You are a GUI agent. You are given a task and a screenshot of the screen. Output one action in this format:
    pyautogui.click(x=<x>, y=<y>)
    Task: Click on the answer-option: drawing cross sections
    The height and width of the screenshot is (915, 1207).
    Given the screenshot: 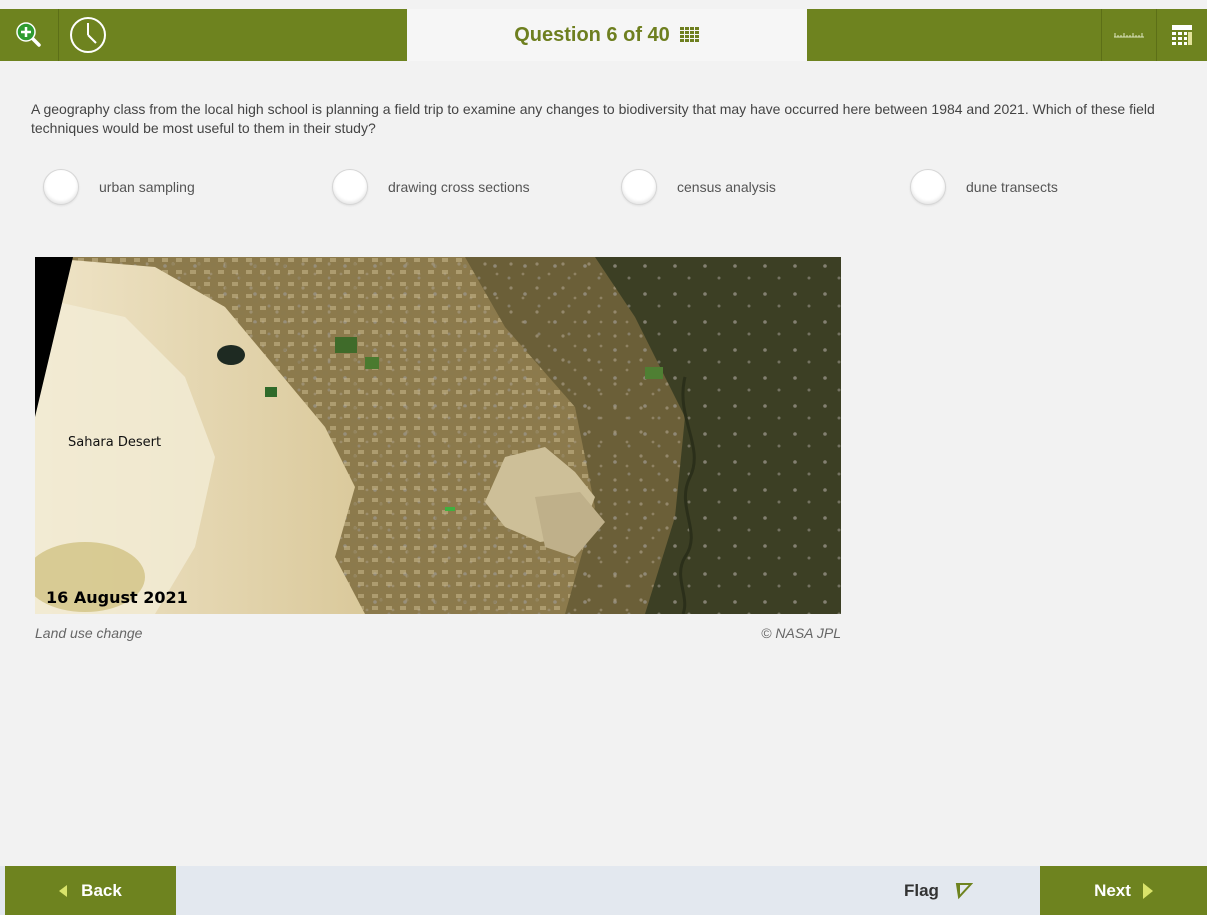 What is the action you would take?
    pyautogui.click(x=431, y=187)
    